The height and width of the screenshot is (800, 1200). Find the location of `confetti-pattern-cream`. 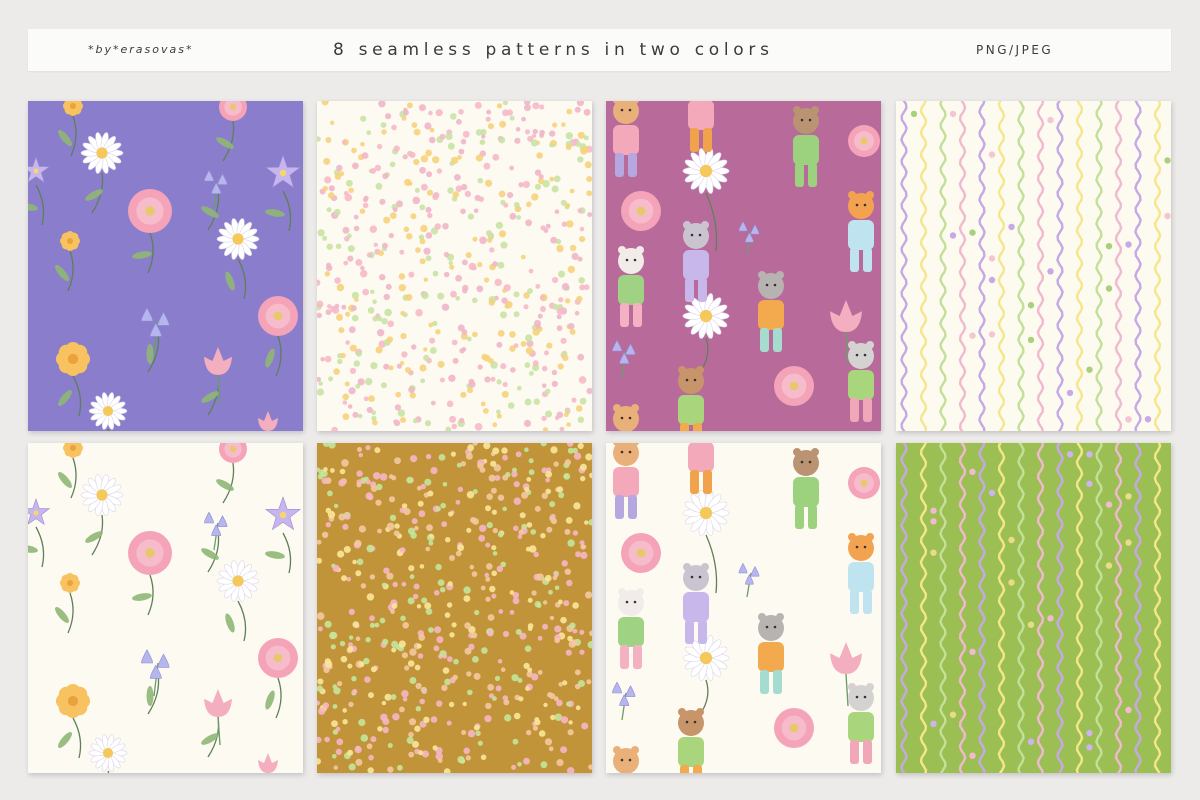

confetti-pattern-cream is located at coordinates (454, 266).